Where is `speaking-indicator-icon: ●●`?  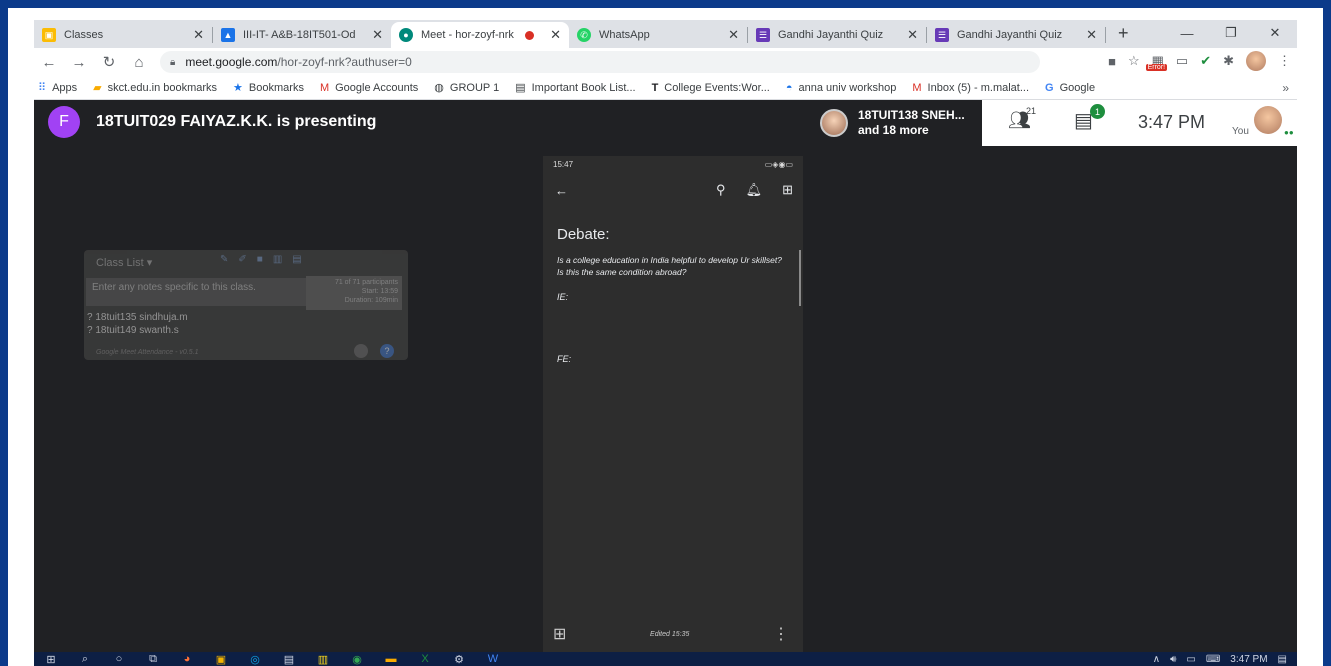
speaking-indicator-icon: ●● is located at coordinates (1289, 132).